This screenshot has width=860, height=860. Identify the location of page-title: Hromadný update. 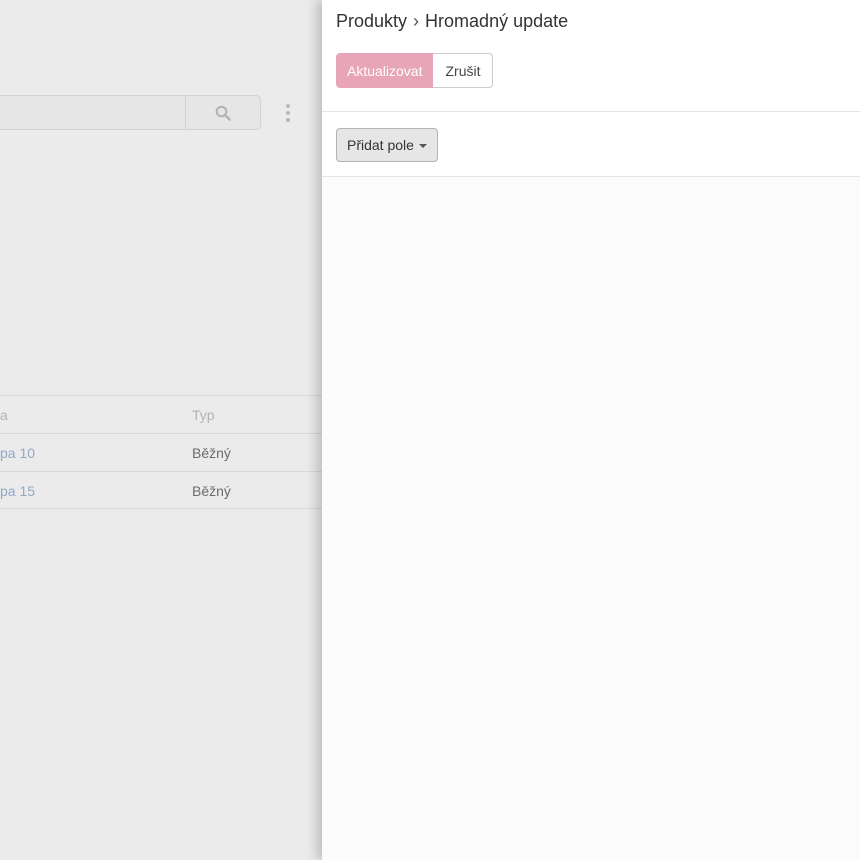
(497, 21).